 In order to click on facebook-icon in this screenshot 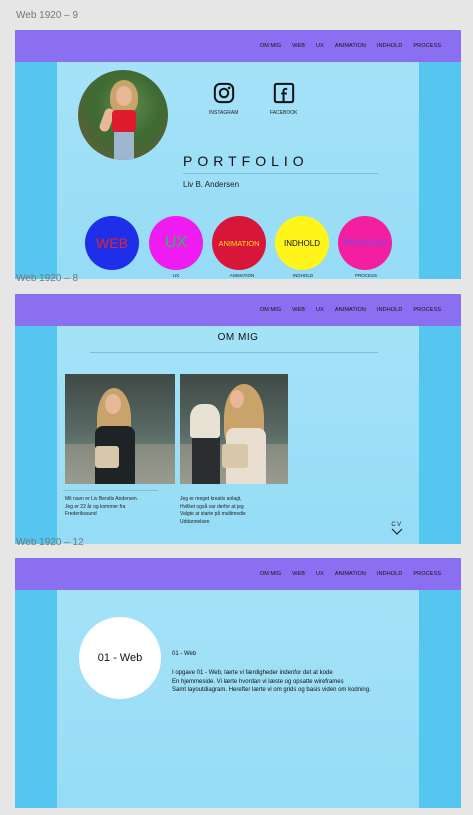, I will do `click(284, 93)`.